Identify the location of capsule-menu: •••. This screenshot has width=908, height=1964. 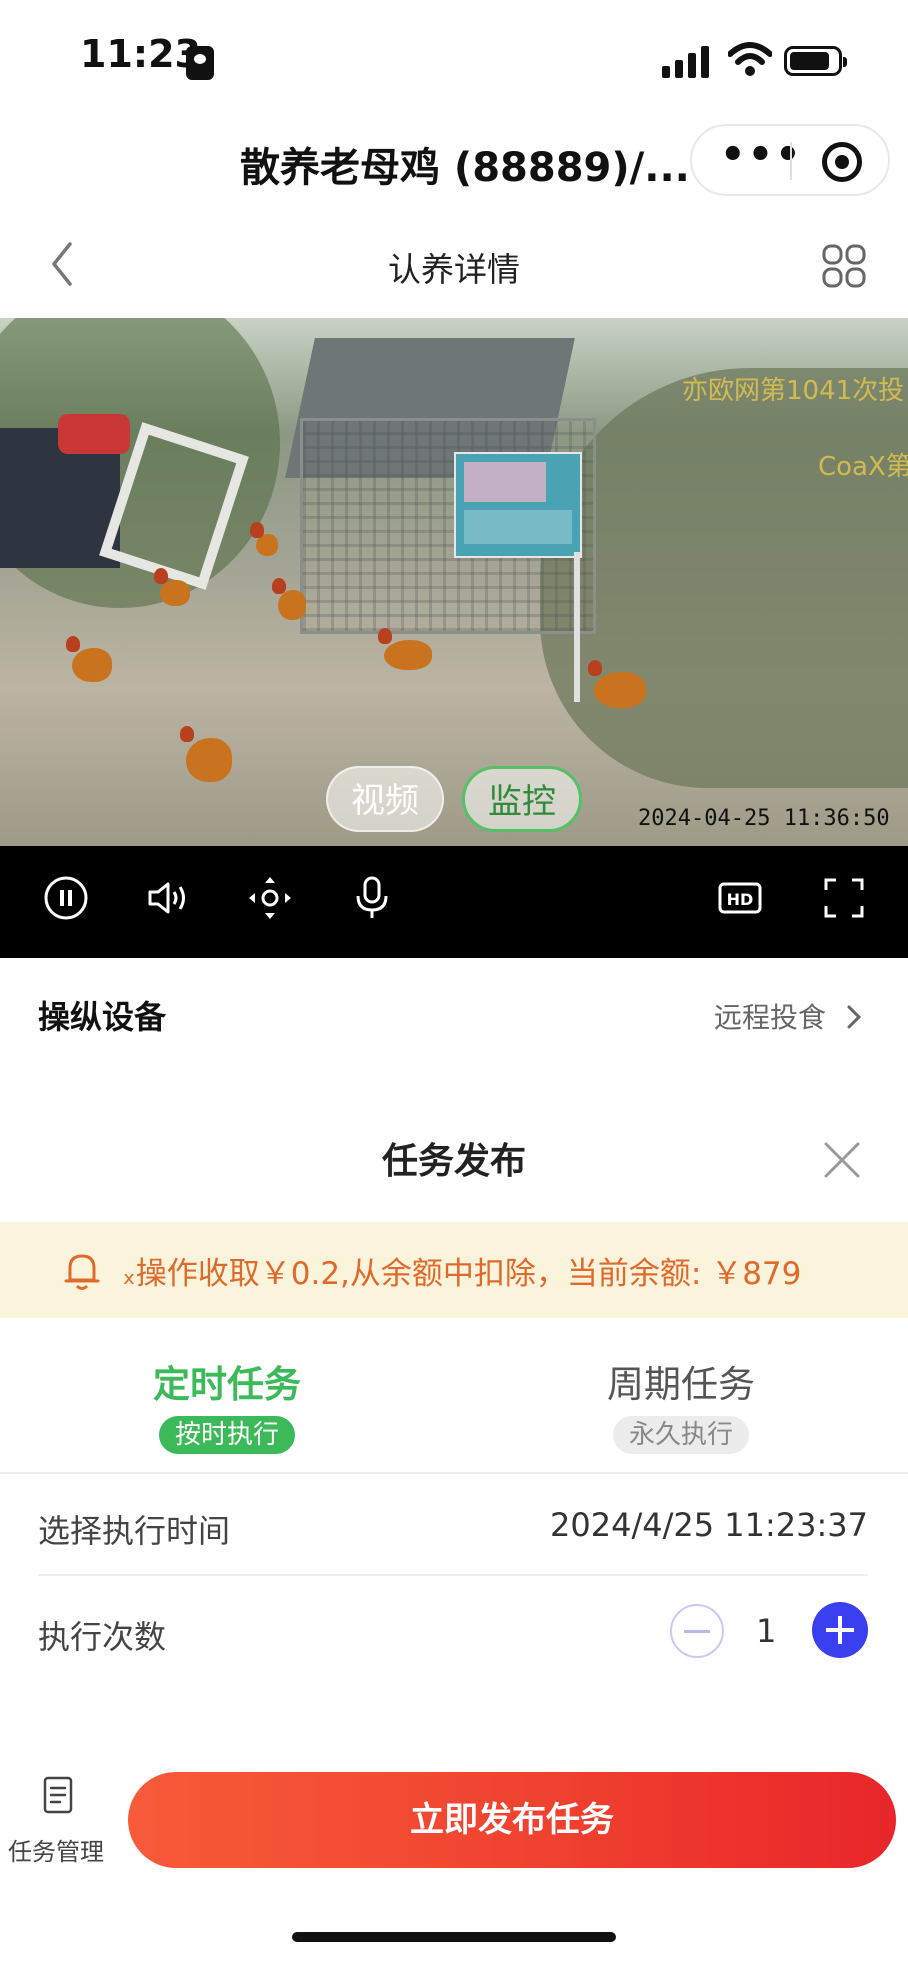
(790, 160).